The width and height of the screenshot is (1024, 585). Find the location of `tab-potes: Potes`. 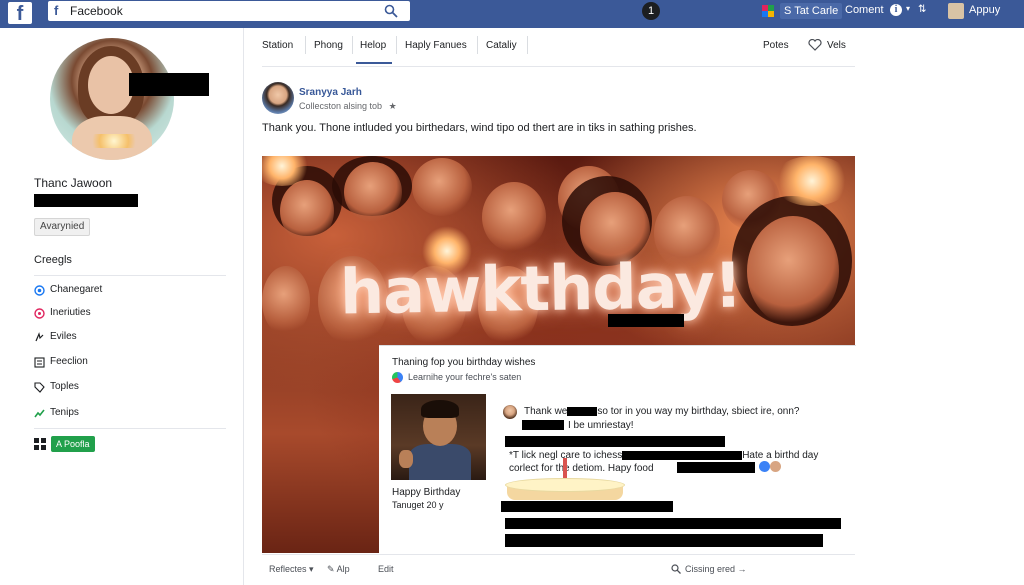

tab-potes: Potes is located at coordinates (776, 45).